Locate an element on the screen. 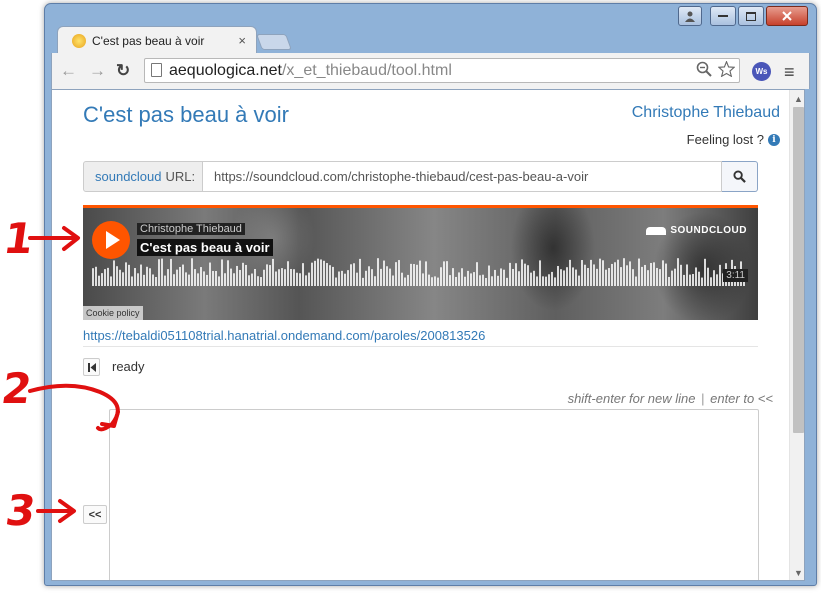  search-icon is located at coordinates (739, 176).